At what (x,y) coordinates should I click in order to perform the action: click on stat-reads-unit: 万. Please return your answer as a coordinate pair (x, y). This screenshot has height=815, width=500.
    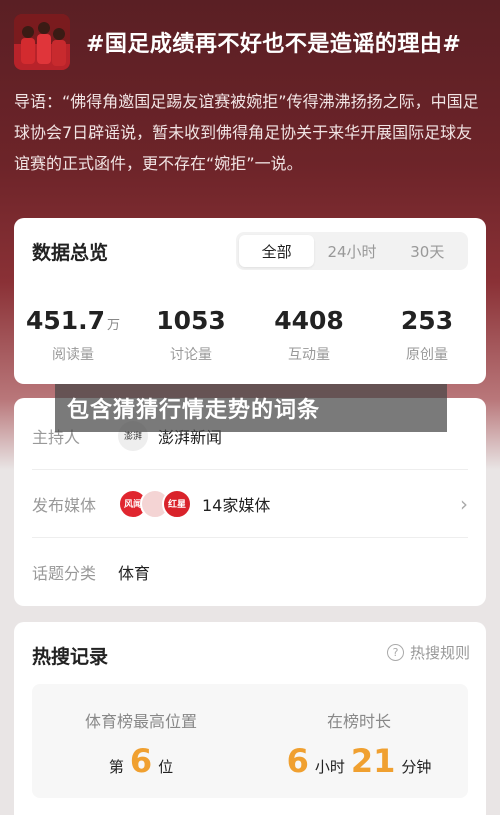
    Looking at the image, I should click on (114, 325).